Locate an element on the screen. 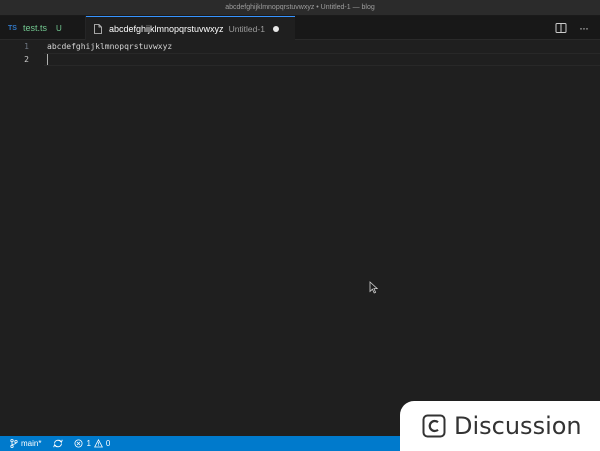 The image size is (600, 451). watermark-text: Discussion is located at coordinates (518, 426).